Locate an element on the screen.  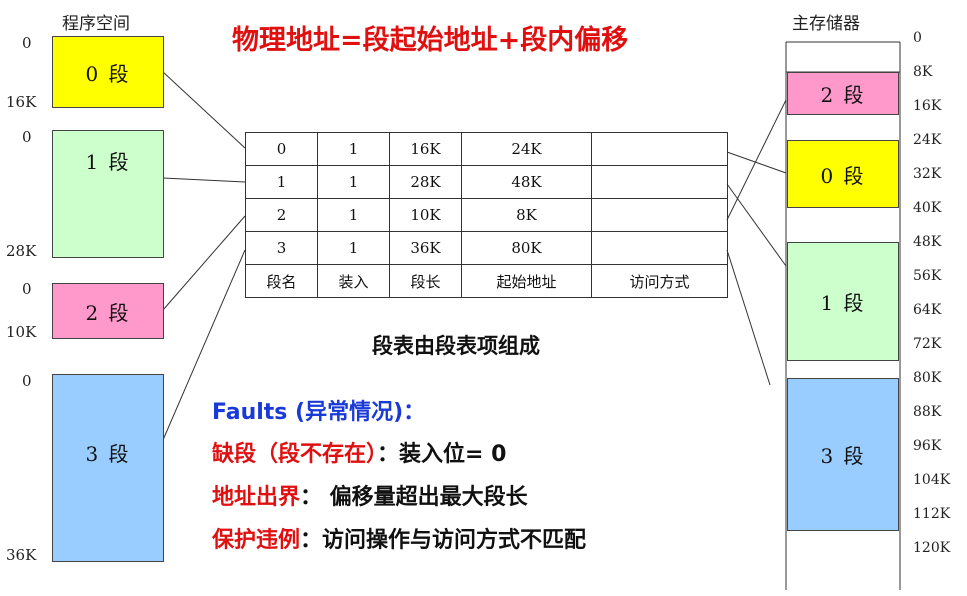
table-cell: 8K is located at coordinates (526, 215).